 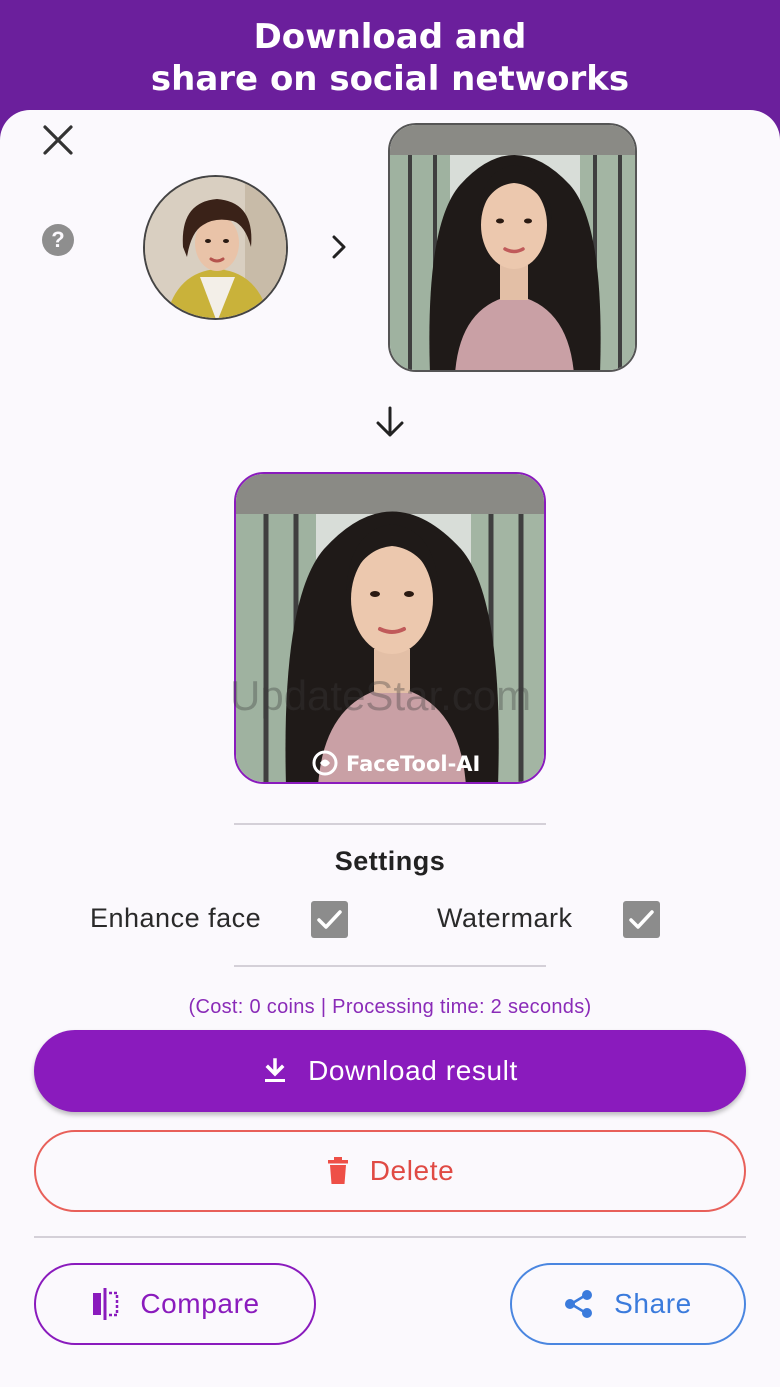 What do you see at coordinates (390, 1237) in the screenshot?
I see `actions-divider` at bounding box center [390, 1237].